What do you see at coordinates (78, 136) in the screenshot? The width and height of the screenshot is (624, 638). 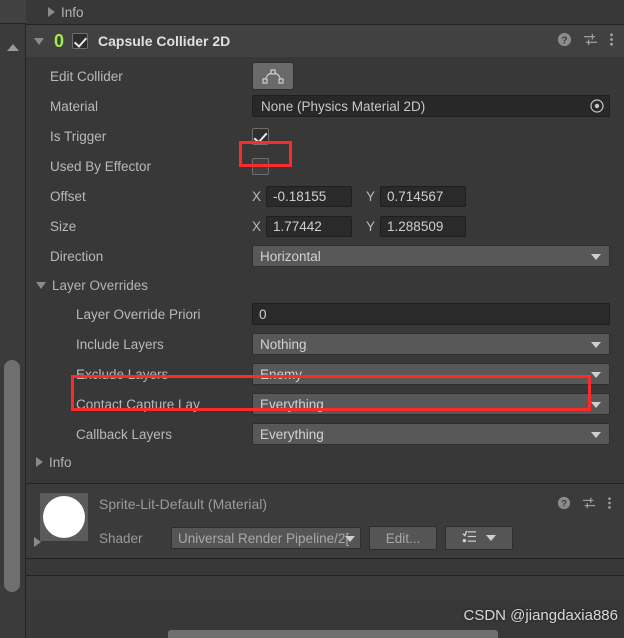 I see `is-trigger-label: Is Trigger` at bounding box center [78, 136].